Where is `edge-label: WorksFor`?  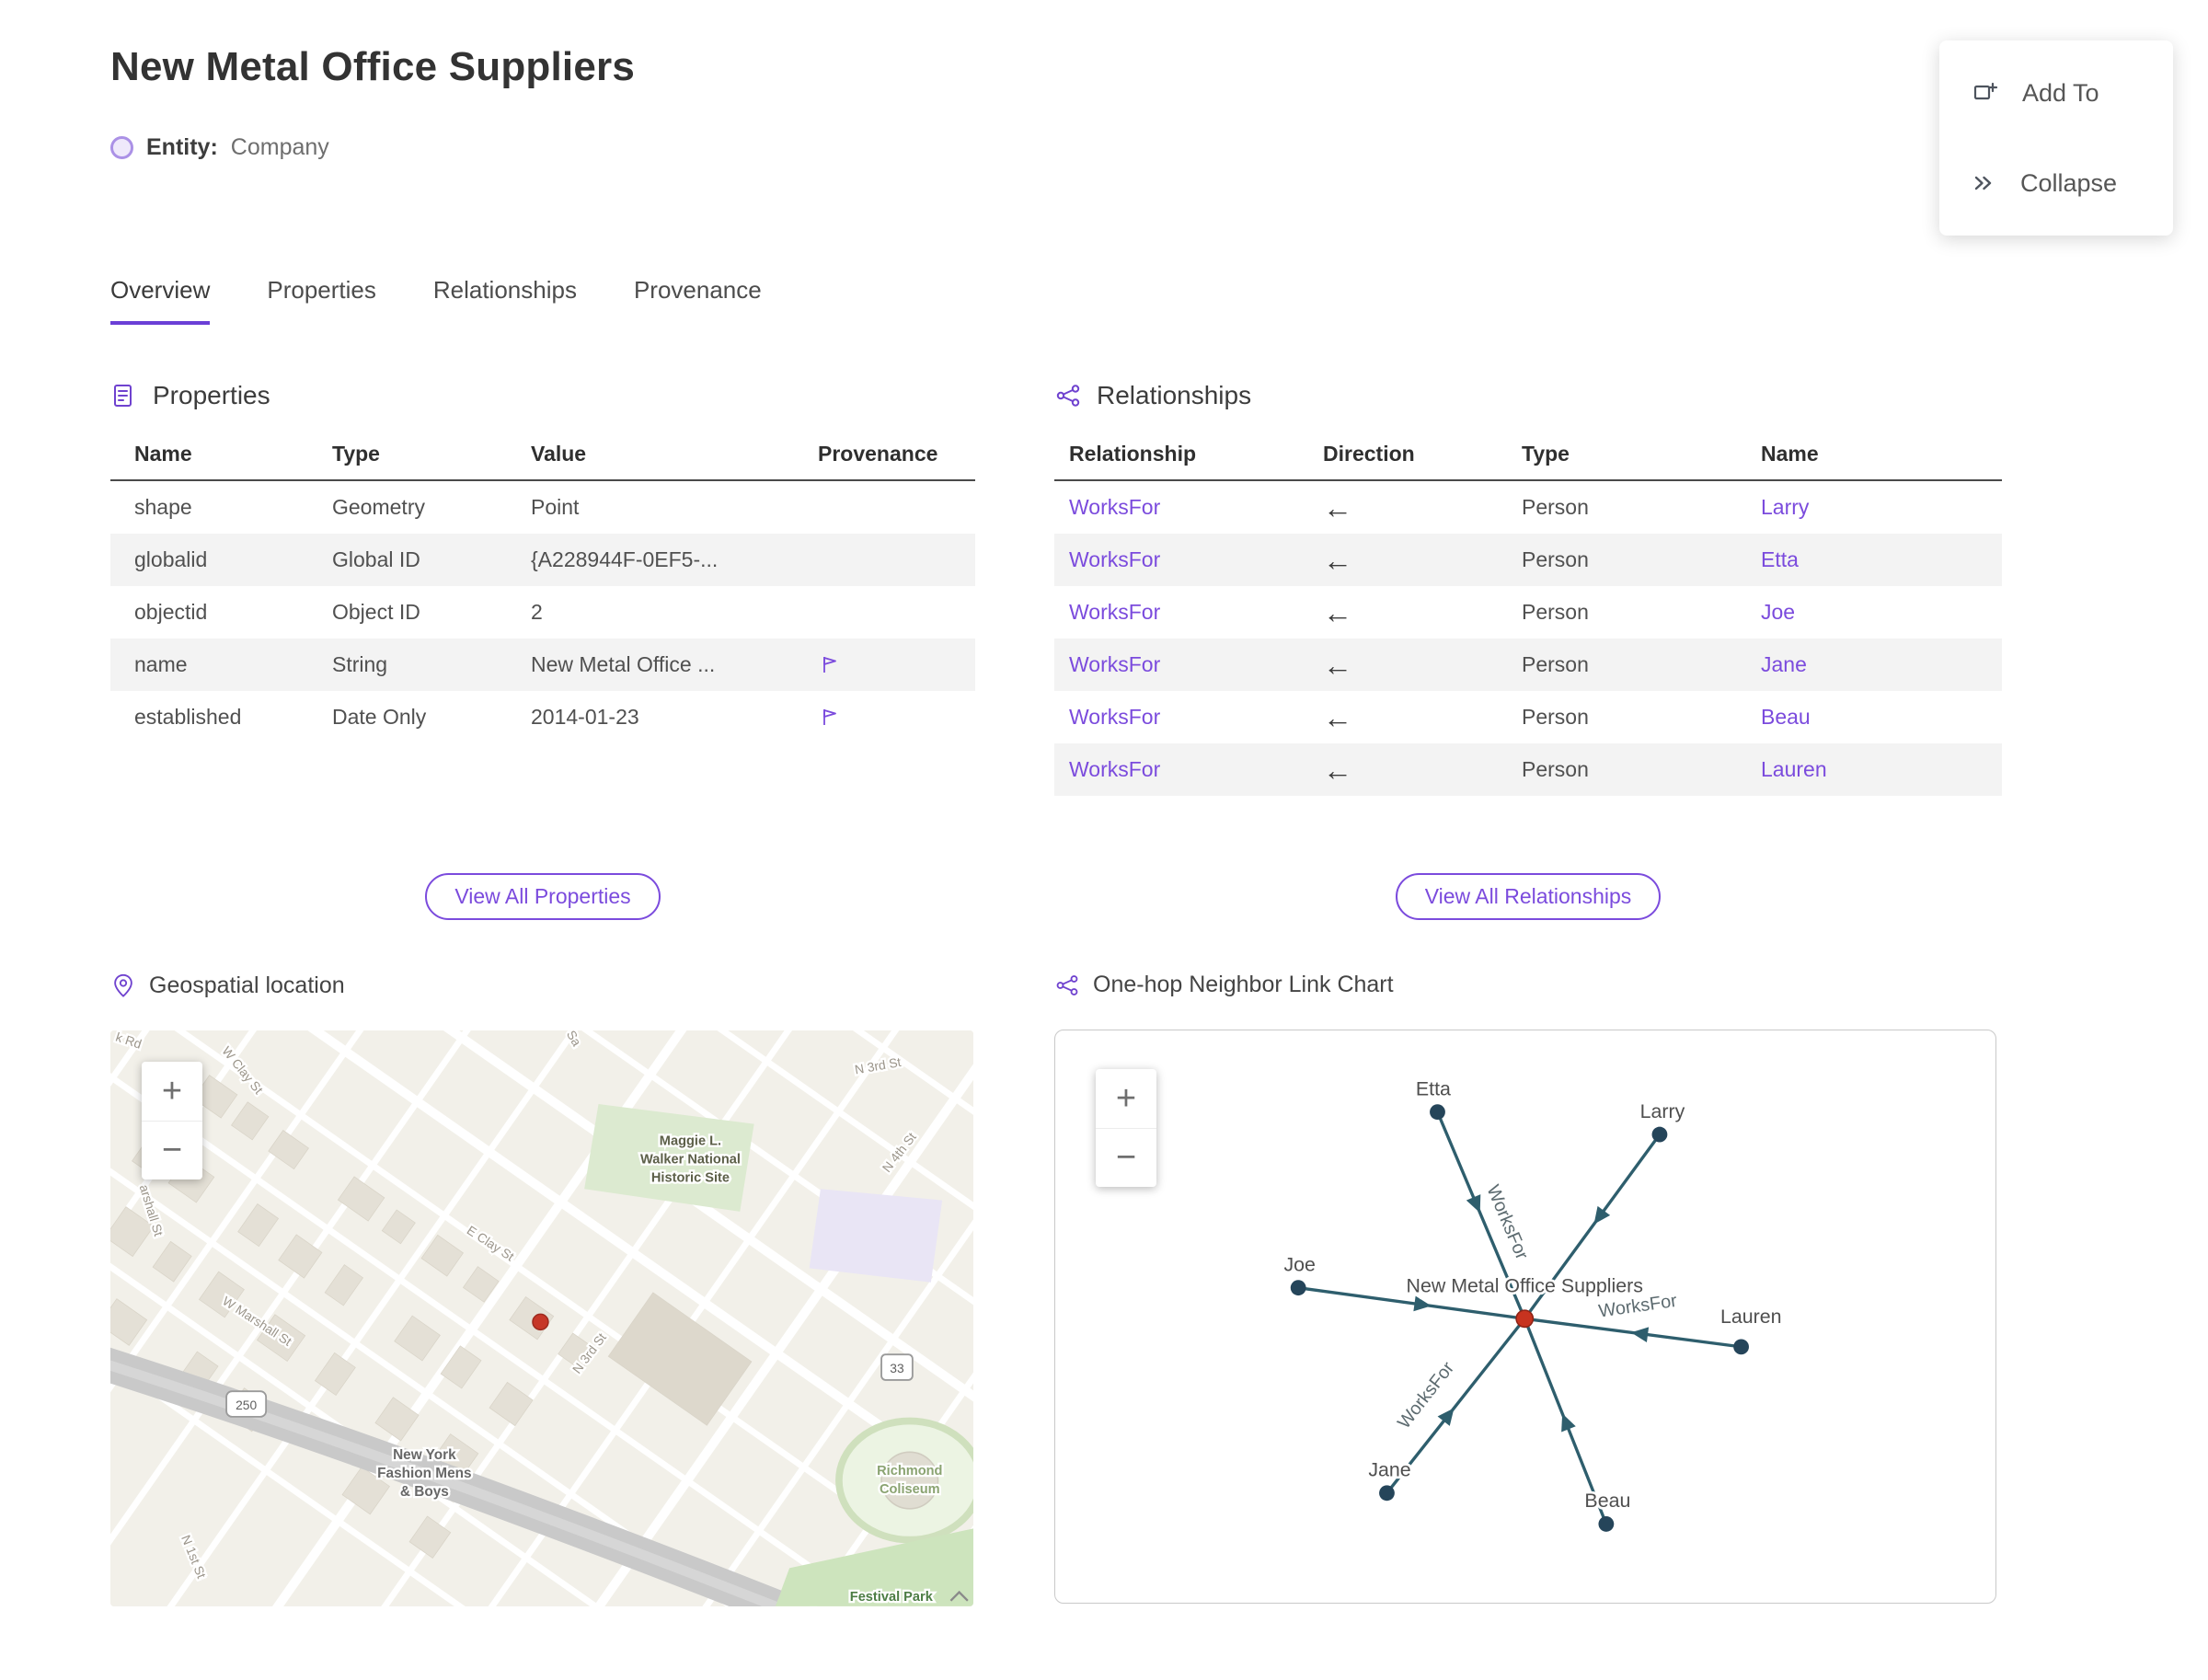 edge-label: WorksFor is located at coordinates (1507, 1222).